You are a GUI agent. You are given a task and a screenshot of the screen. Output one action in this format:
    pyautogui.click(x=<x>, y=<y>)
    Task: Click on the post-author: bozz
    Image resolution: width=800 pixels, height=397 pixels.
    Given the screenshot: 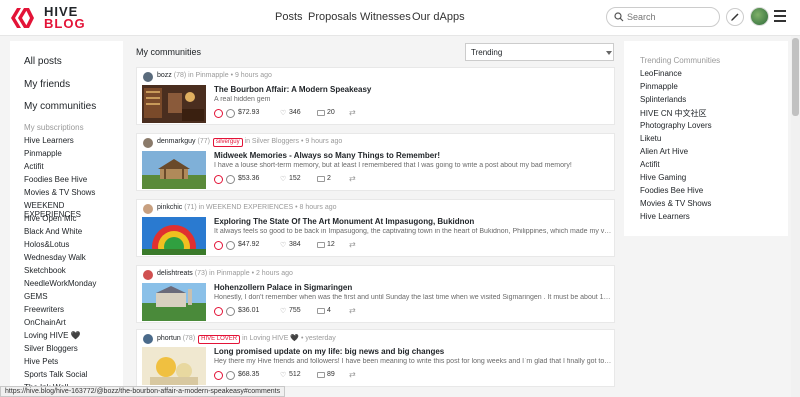 What is the action you would take?
    pyautogui.click(x=164, y=75)
    